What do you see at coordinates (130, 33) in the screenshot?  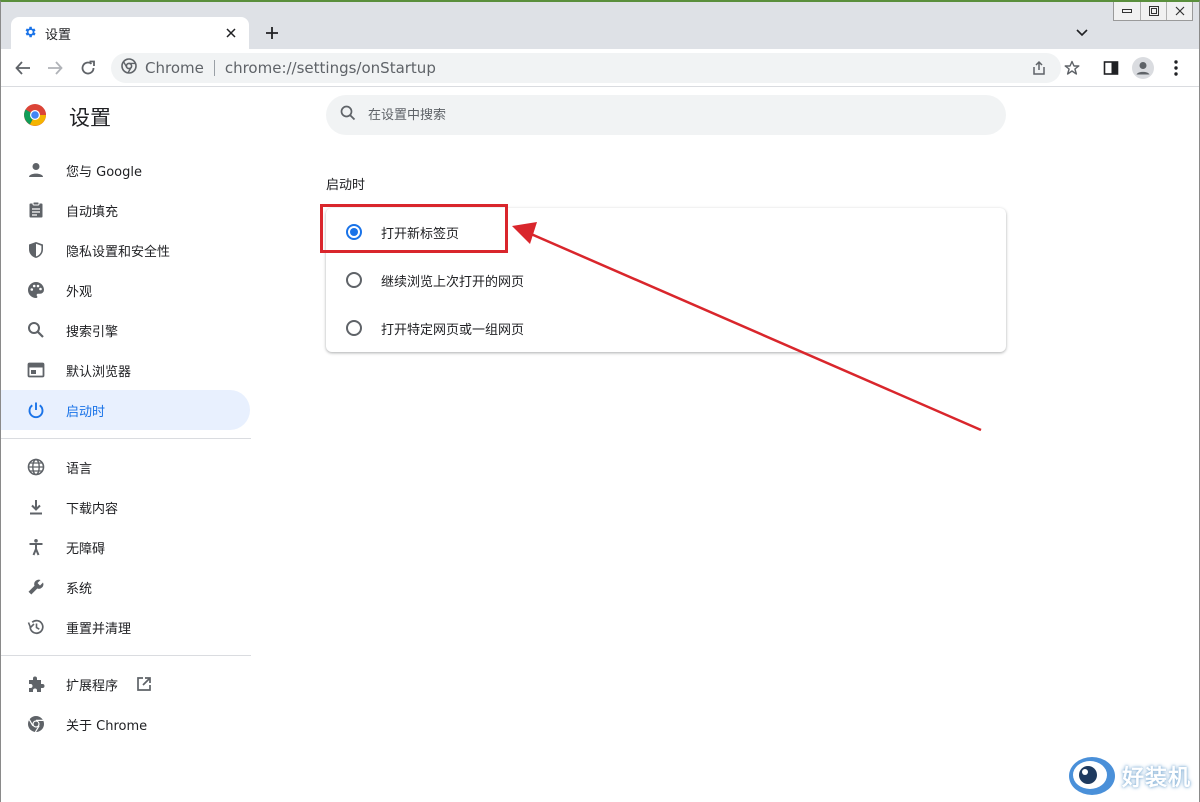 I see `tab-settings: 设置` at bounding box center [130, 33].